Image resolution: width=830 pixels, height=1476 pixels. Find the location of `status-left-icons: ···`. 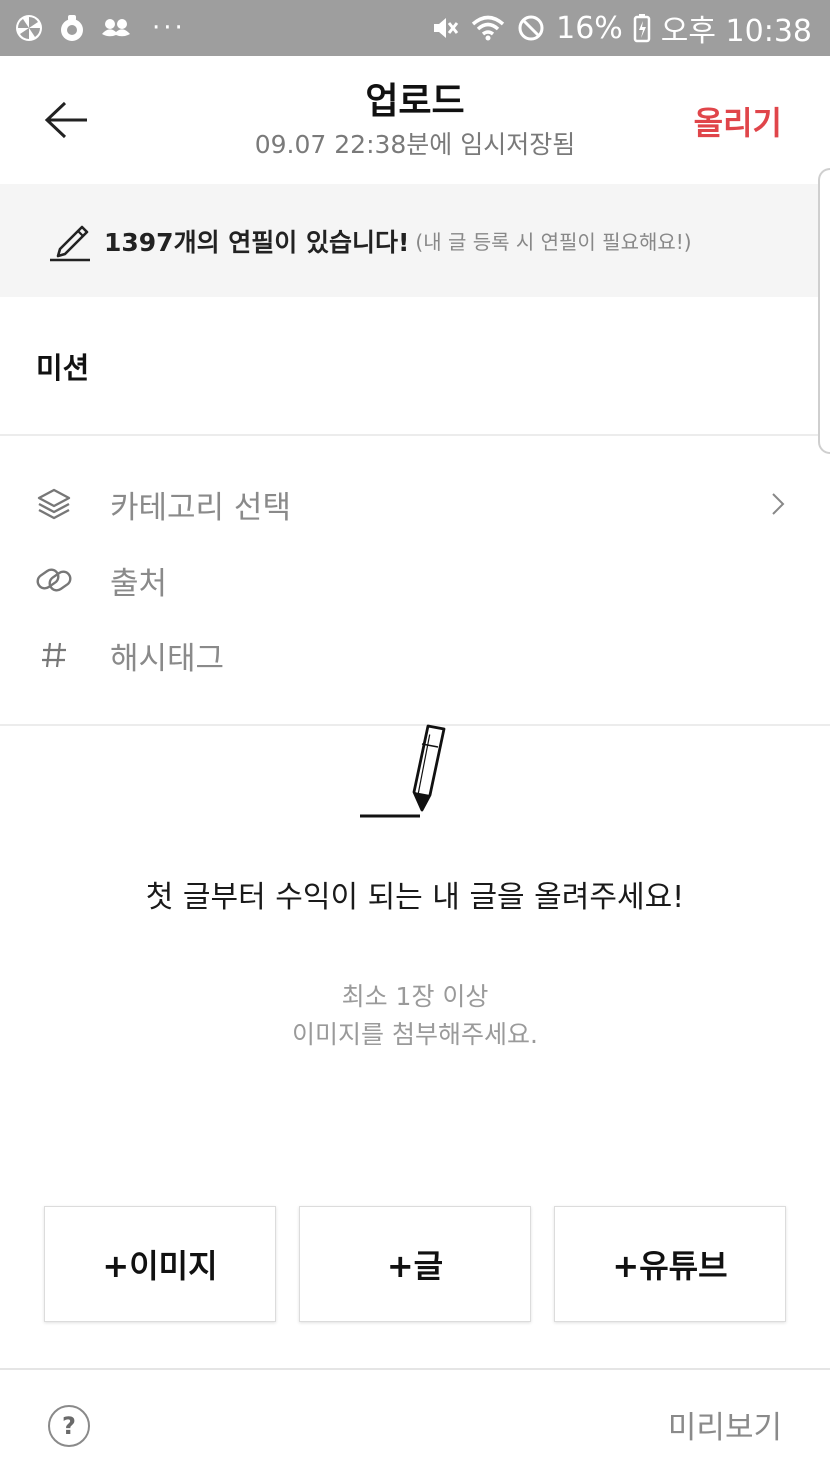

status-left-icons: ··· is located at coordinates (100, 28).